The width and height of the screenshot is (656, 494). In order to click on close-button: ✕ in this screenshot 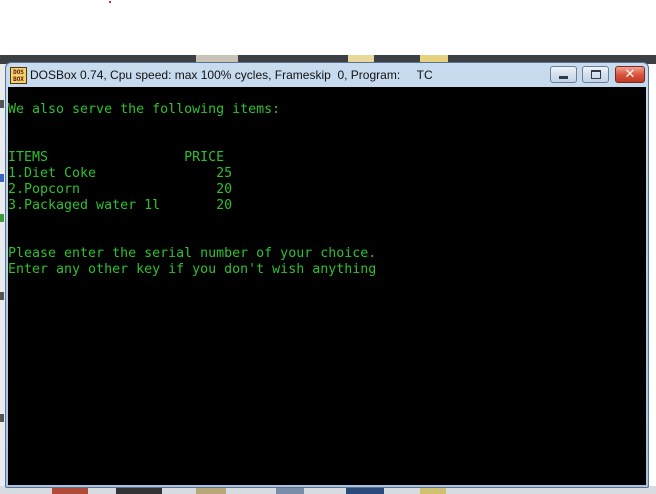, I will do `click(630, 74)`.